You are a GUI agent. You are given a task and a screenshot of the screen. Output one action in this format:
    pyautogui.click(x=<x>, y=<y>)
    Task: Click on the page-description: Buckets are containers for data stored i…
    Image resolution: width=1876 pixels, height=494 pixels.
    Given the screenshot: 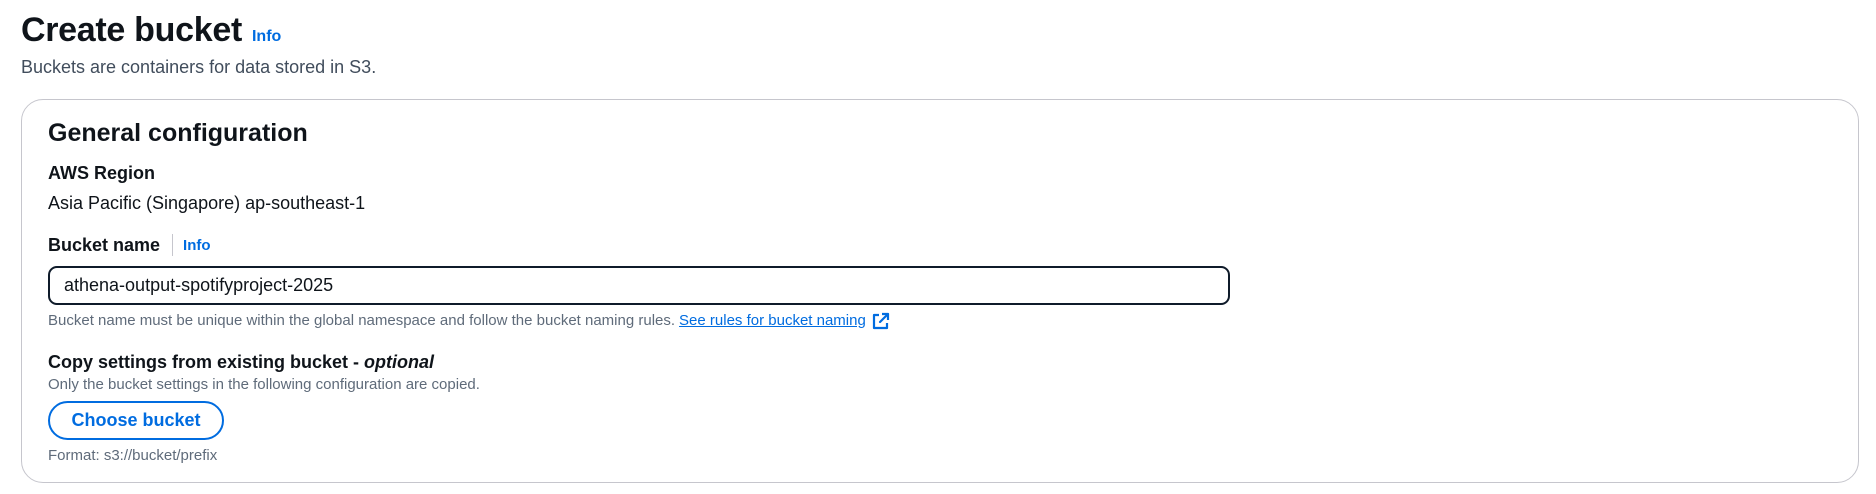 What is the action you would take?
    pyautogui.click(x=199, y=67)
    